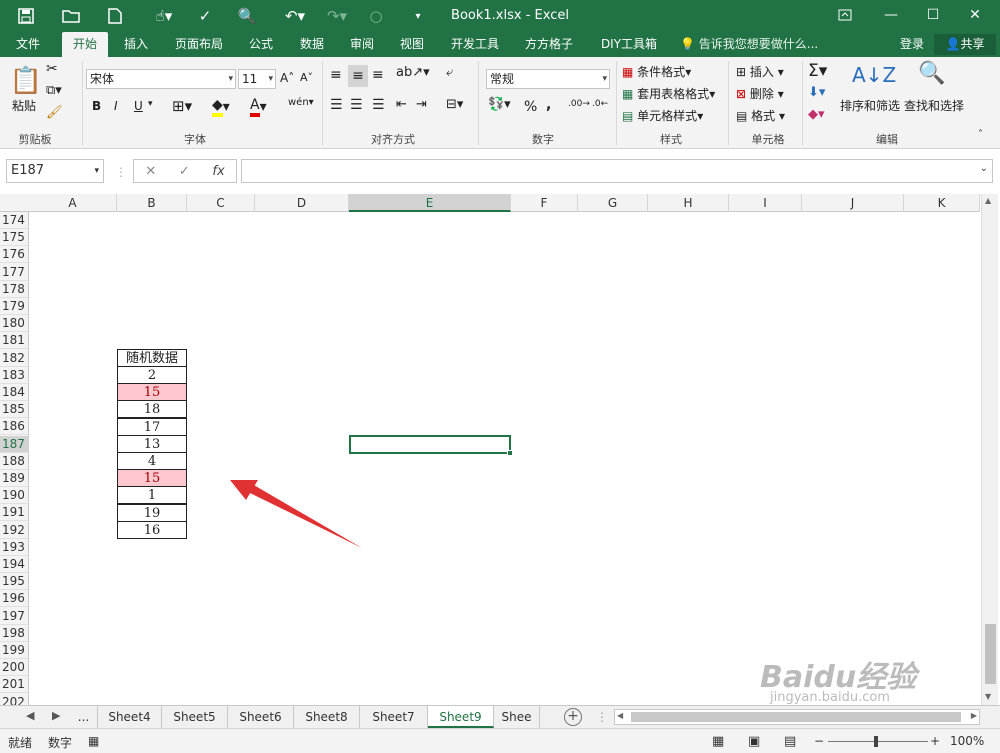 Image resolution: width=1000 pixels, height=753 pixels. Describe the element at coordinates (327, 717) in the screenshot. I see `sheet-tab: Sheet8` at that location.